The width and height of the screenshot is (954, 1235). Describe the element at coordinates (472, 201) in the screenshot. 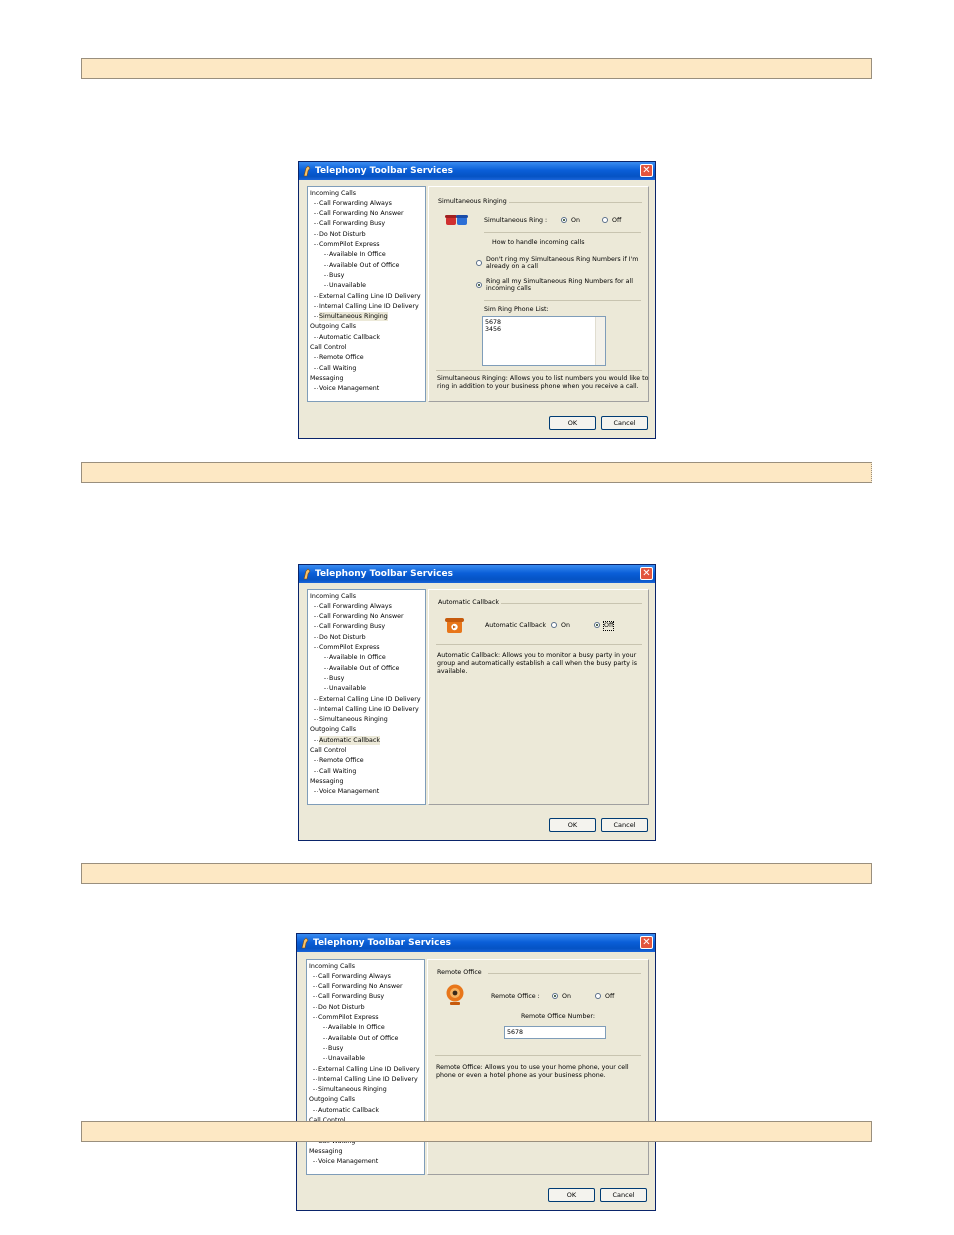

I see `group-title: Simultaneous Ringing` at that location.